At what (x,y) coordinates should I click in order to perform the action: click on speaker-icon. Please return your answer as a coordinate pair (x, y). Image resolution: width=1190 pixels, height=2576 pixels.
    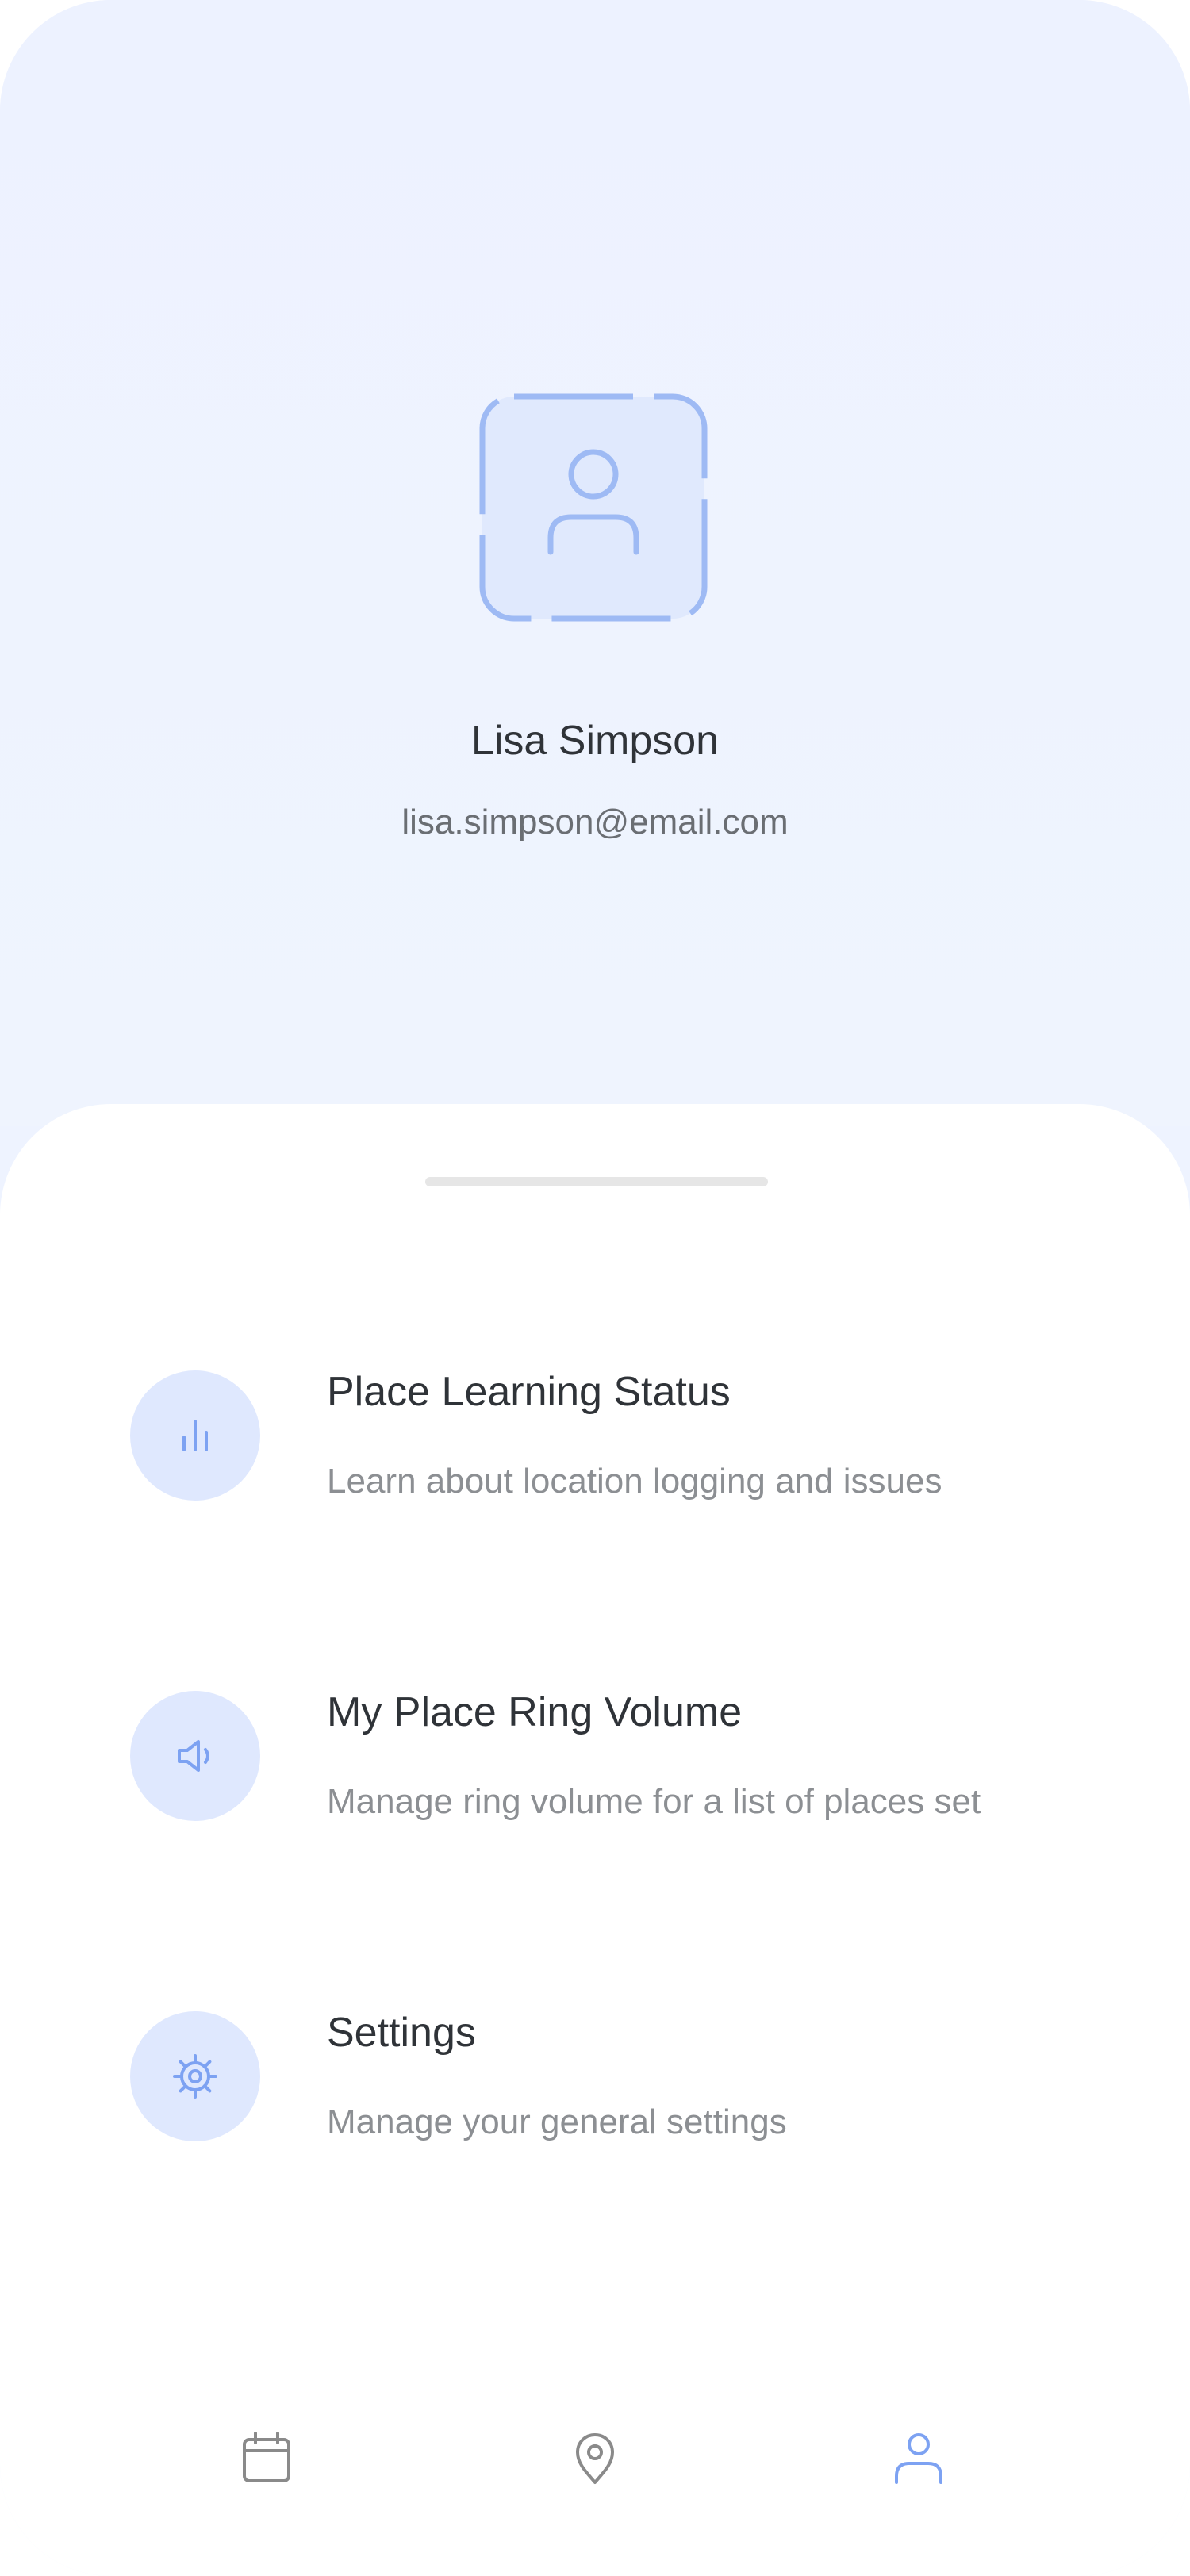
    Looking at the image, I should click on (195, 1756).